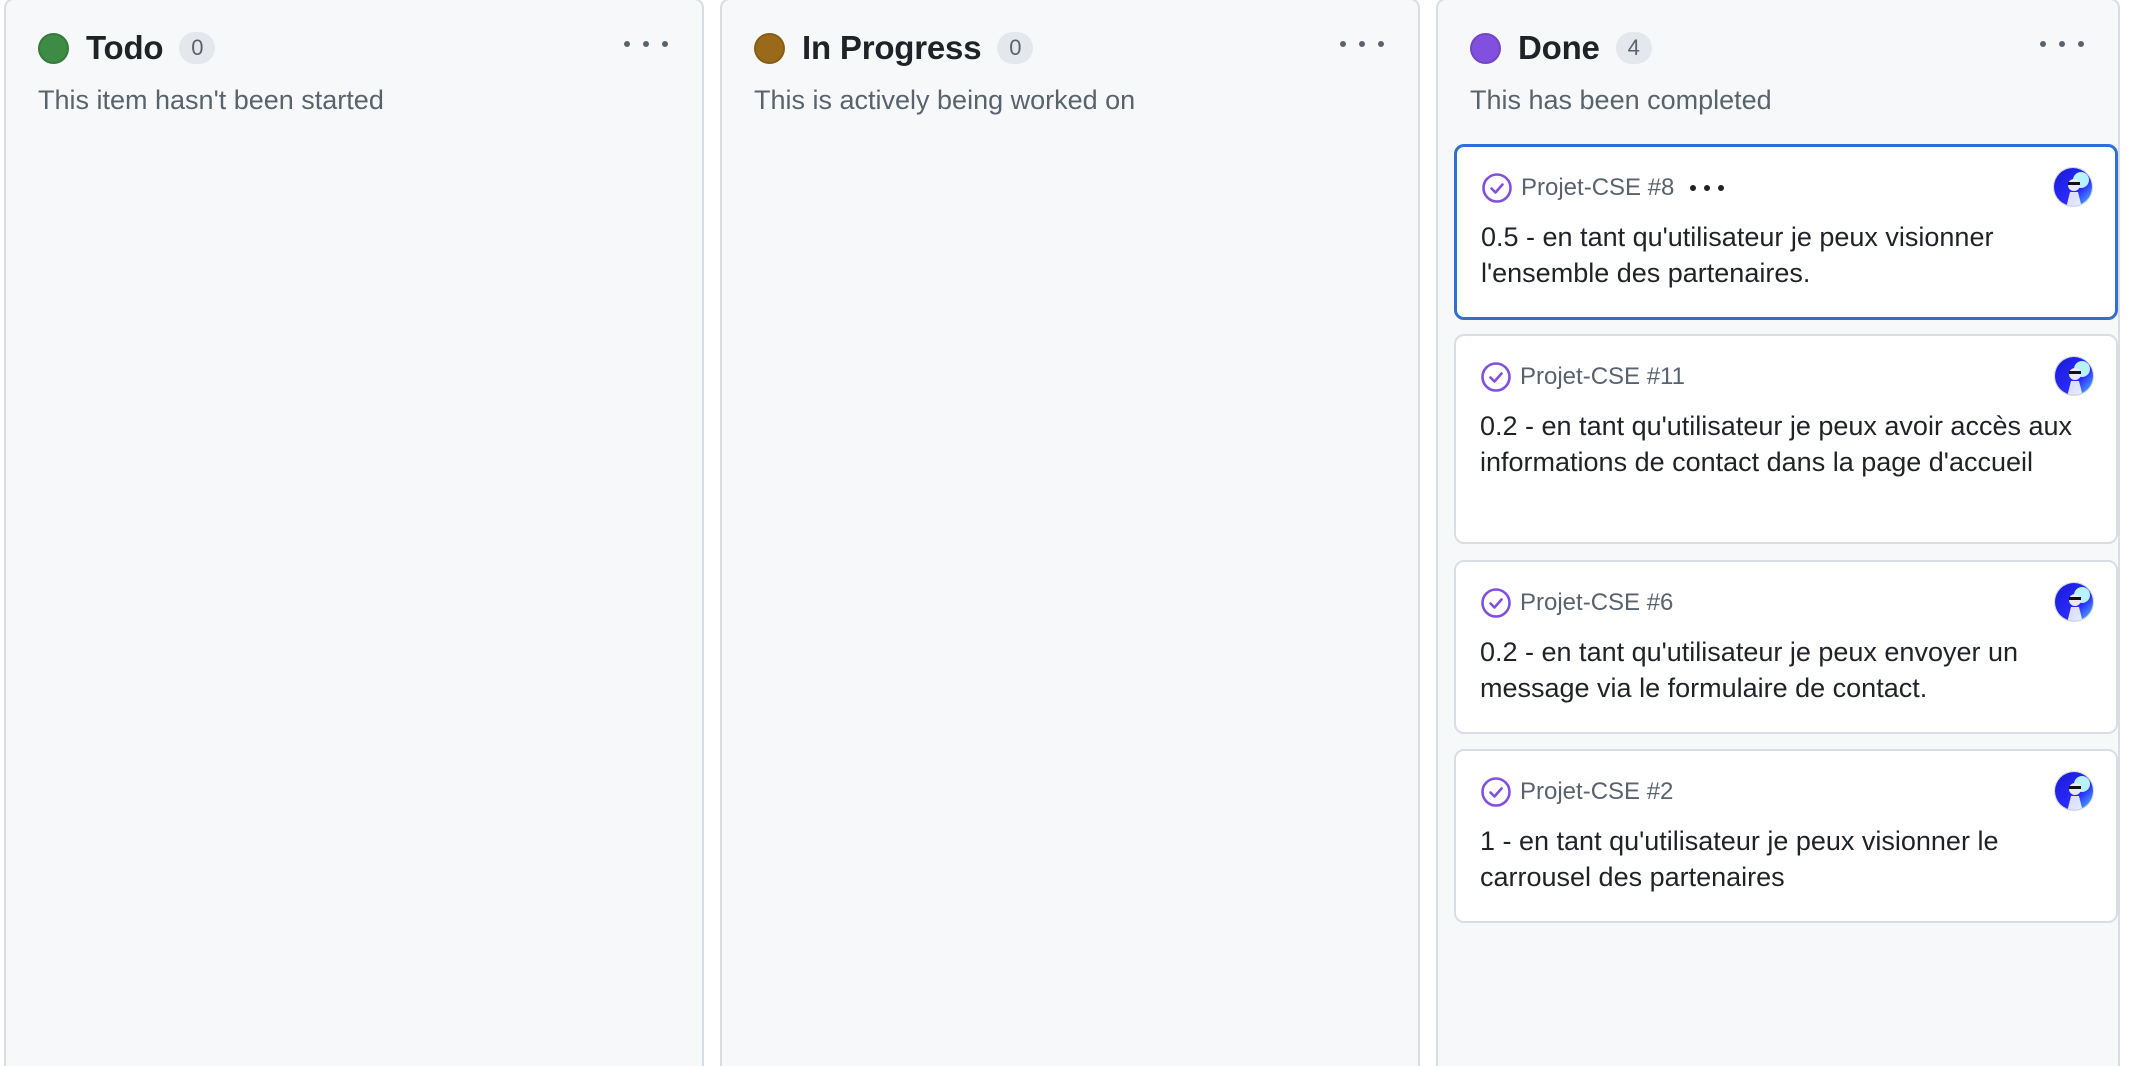  I want to click on column-title: Todo, so click(125, 47).